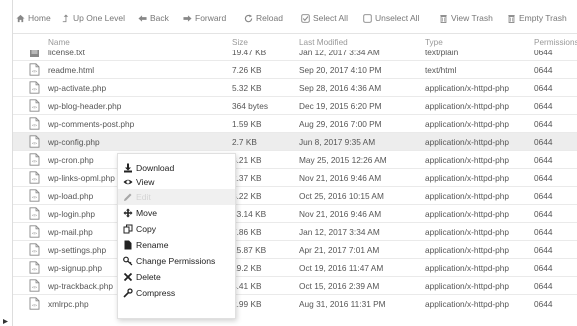 This screenshot has height=326, width=577. I want to click on file-modified: Apr 21, 2017 7:01 AM, so click(339, 250).